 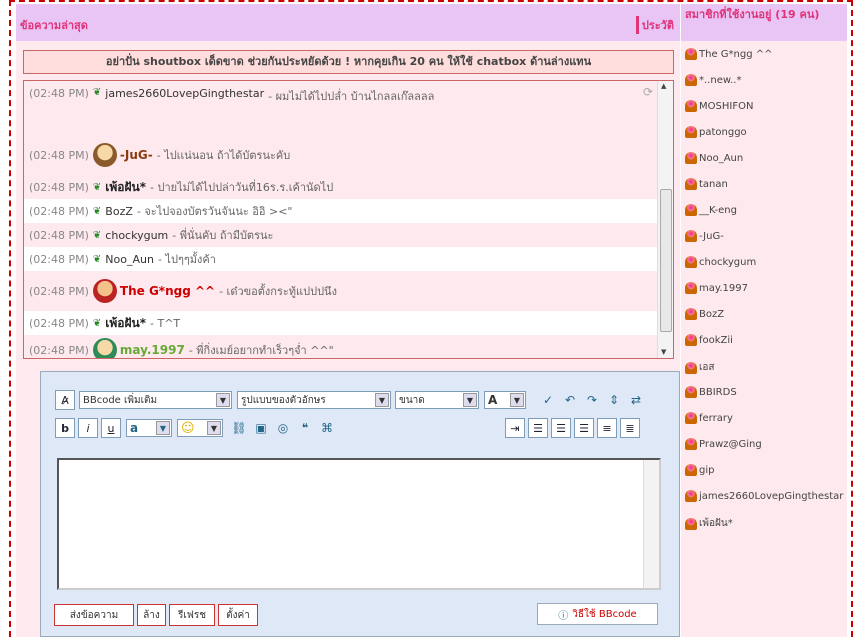 I want to click on member-name: __K-eng, so click(x=718, y=210).